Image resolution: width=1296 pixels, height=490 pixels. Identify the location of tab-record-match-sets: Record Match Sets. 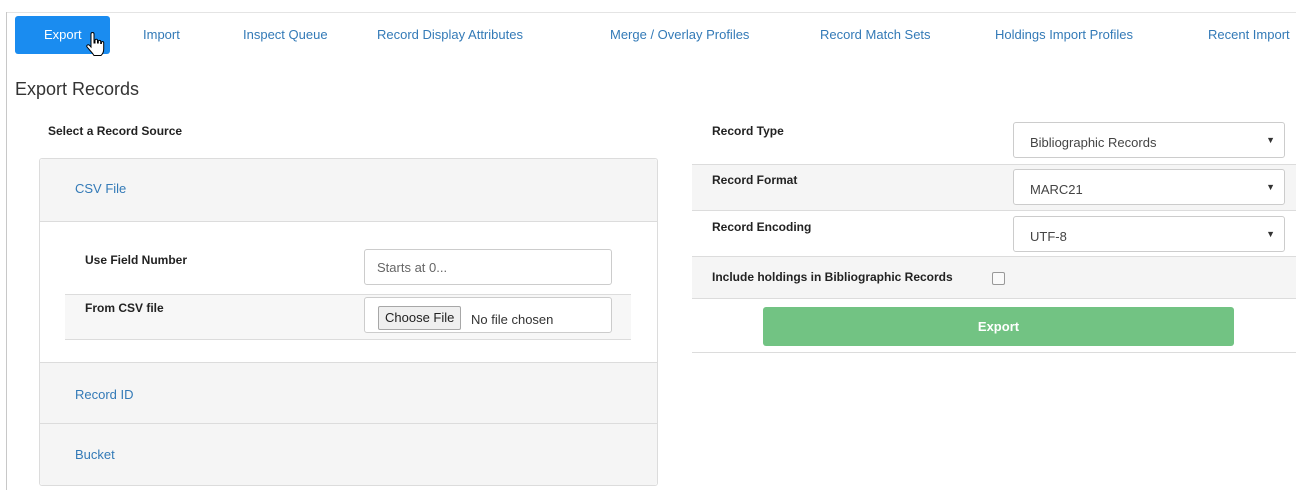
(875, 35).